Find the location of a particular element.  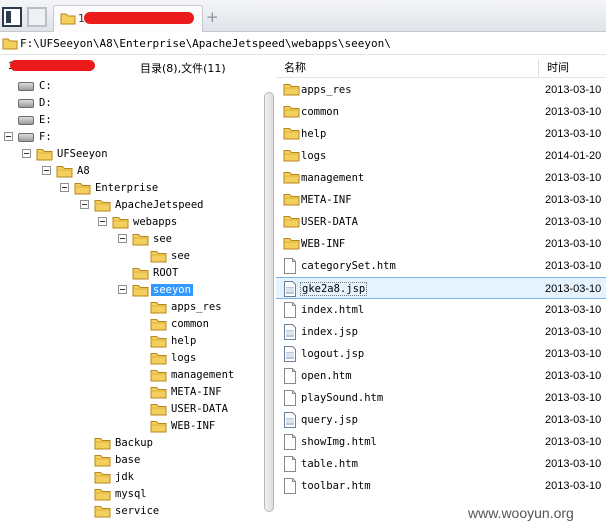

file-row: management 2013-03-10 is located at coordinates (441, 178).